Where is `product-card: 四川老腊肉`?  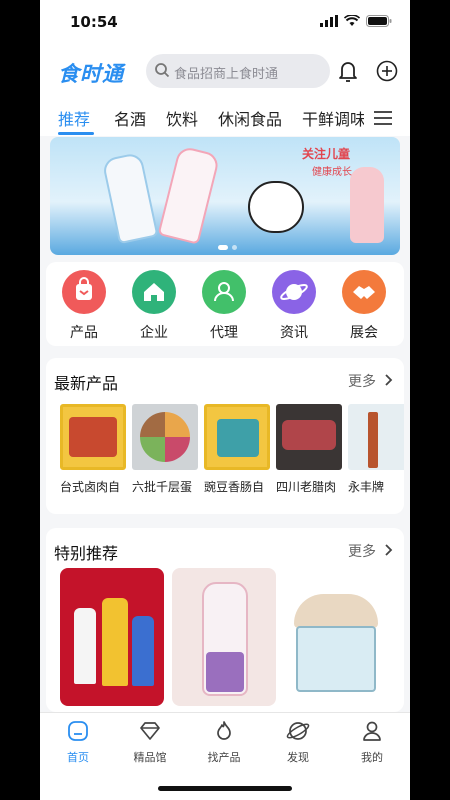 product-card: 四川老腊肉 is located at coordinates (309, 449).